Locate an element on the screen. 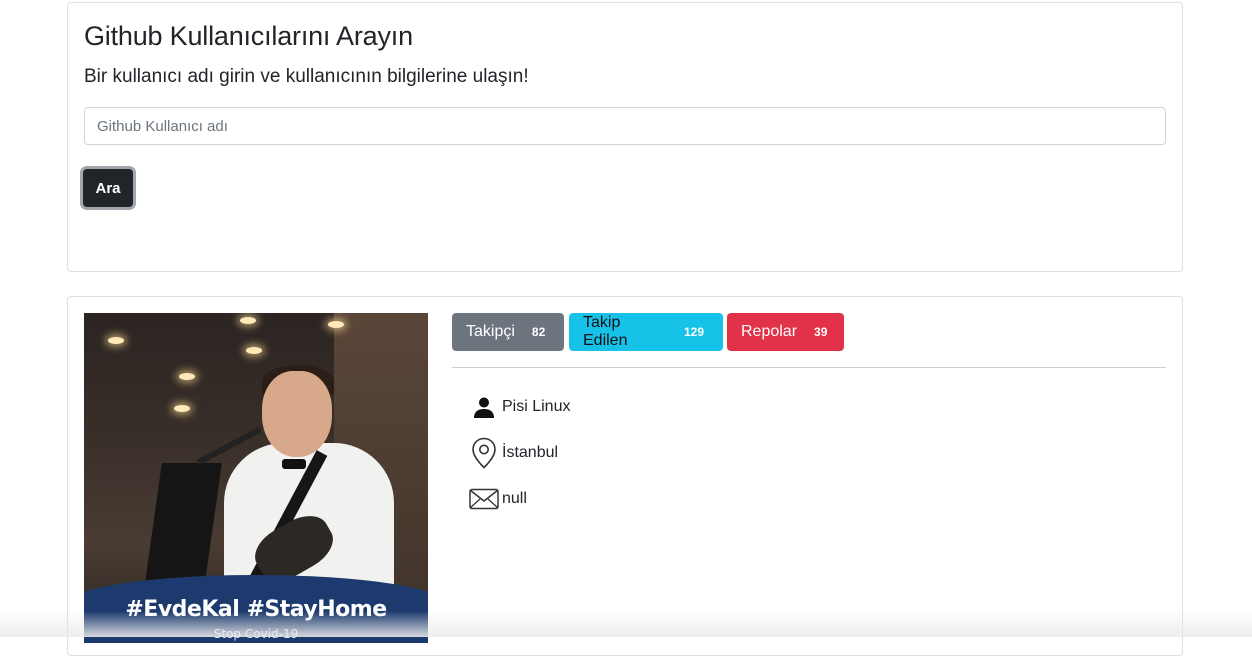 The width and height of the screenshot is (1252, 656). user-email: null is located at coordinates (514, 499).